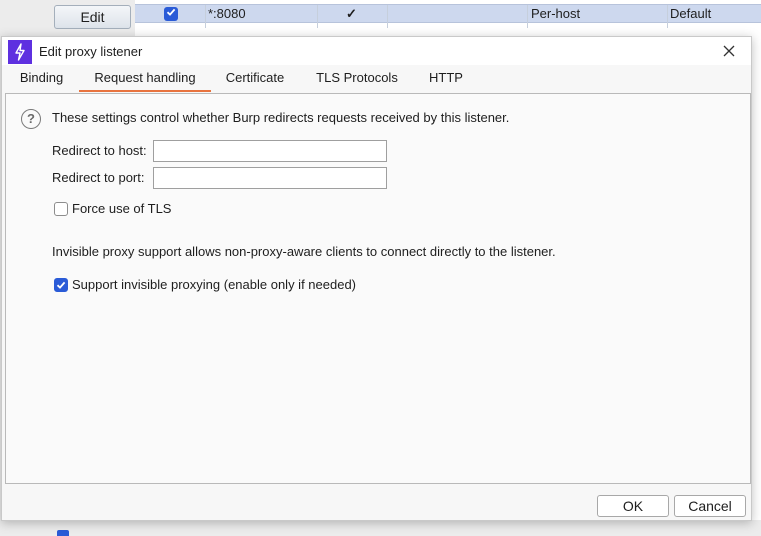 This screenshot has height=536, width=761. I want to click on edit-listener-button: Edit, so click(92, 17).